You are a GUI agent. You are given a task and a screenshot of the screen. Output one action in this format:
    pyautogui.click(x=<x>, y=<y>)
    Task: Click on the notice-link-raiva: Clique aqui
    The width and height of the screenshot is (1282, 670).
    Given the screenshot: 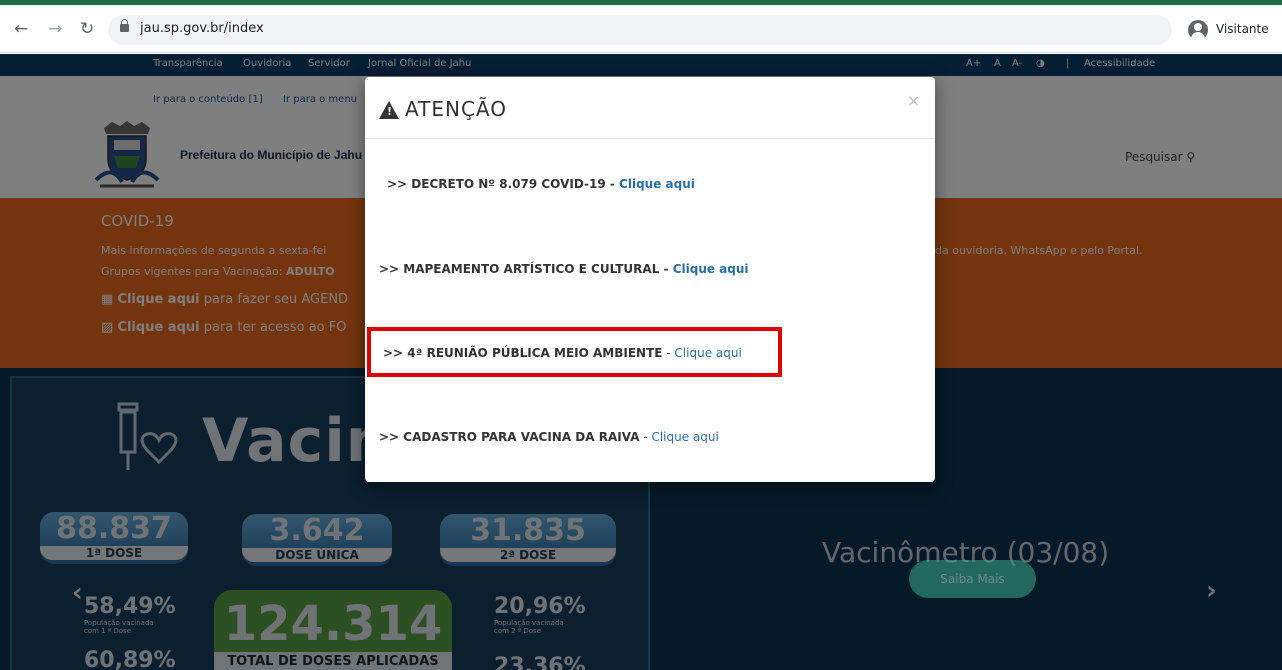 What is the action you would take?
    pyautogui.click(x=684, y=437)
    